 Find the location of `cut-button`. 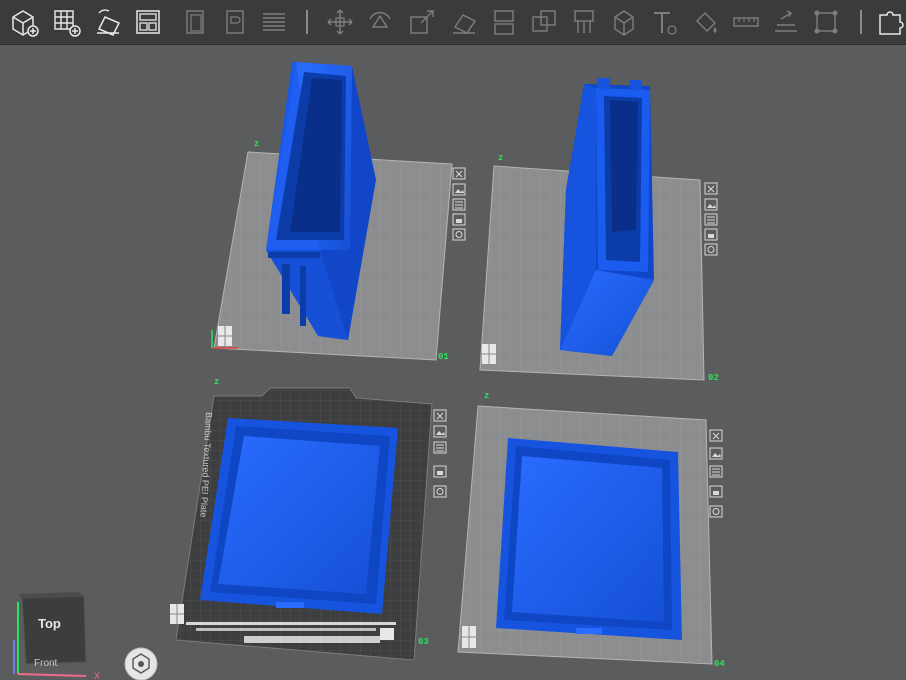

cut-button is located at coordinates (504, 22).